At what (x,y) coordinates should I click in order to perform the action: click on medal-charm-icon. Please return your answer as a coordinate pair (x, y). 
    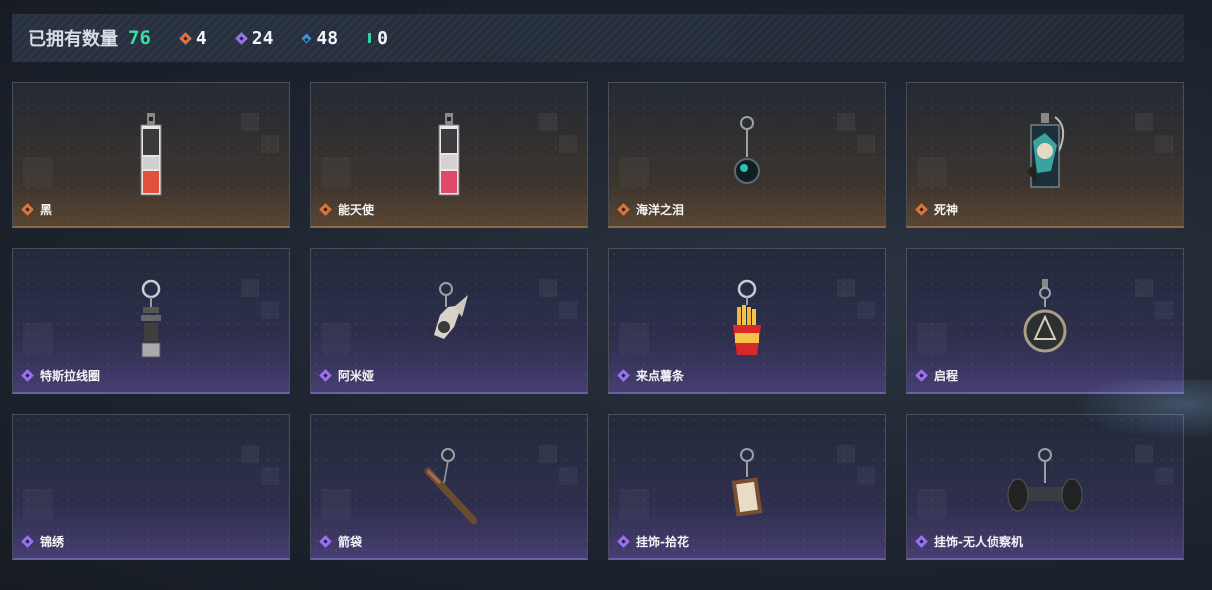
    Looking at the image, I should click on (1045, 316).